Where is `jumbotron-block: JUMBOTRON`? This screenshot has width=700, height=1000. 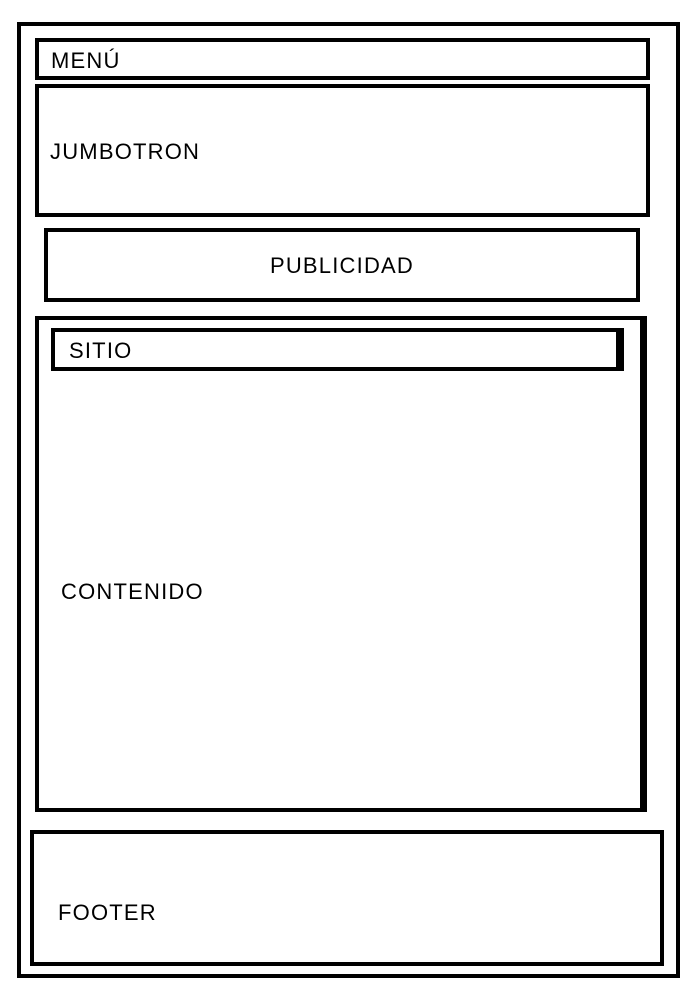 jumbotron-block: JUMBOTRON is located at coordinates (342, 150).